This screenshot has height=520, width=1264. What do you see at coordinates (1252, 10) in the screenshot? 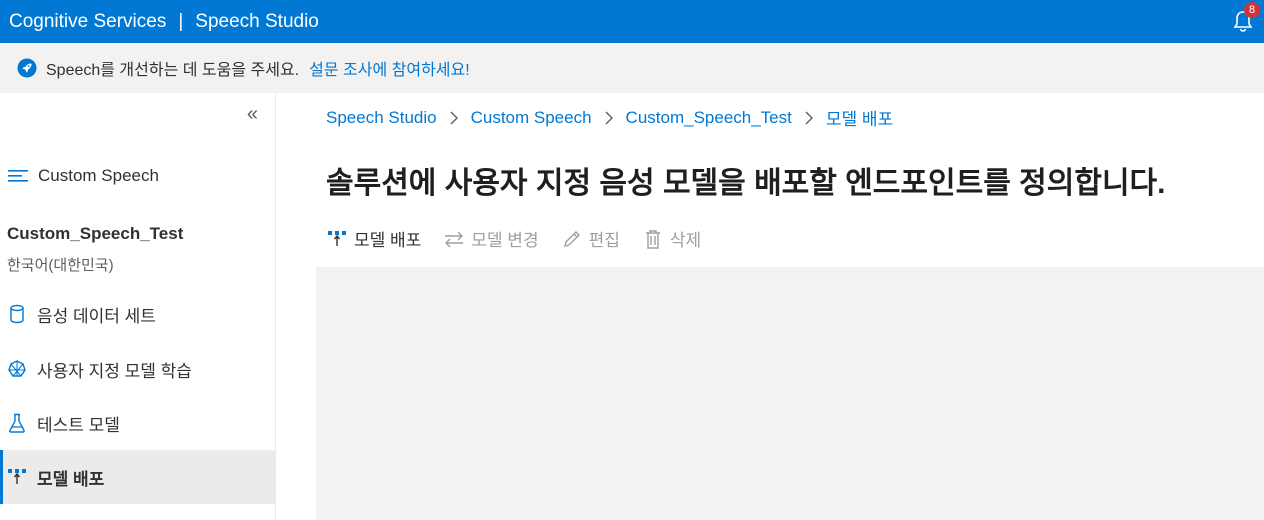
I see `notification-badge: 8` at bounding box center [1252, 10].